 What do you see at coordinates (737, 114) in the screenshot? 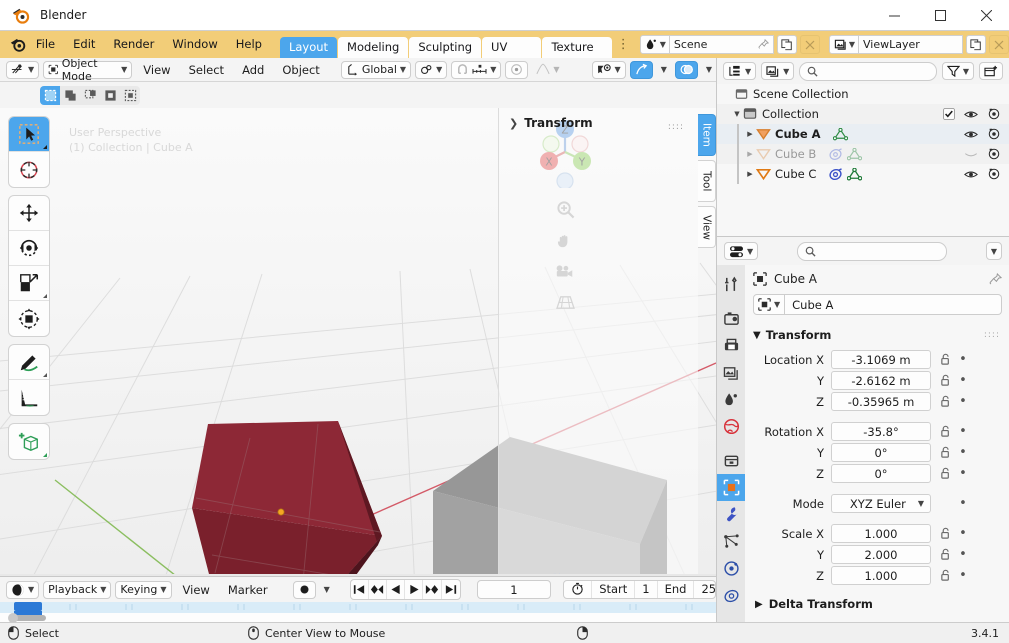
I see `disclosure-triangle-icon: ▼` at bounding box center [737, 114].